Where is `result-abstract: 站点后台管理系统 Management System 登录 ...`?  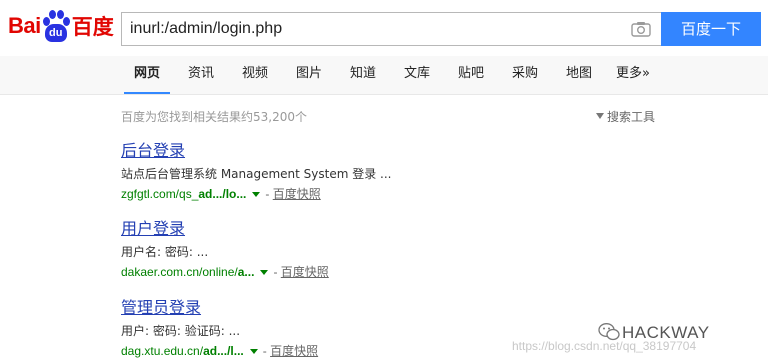
result-abstract: 站点后台管理系统 Management System 登录 ... is located at coordinates (256, 174).